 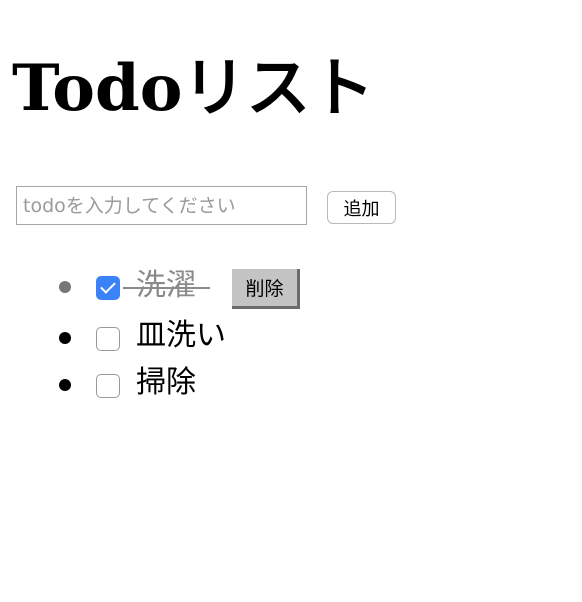 I want to click on todo-item: 掃除, so click(x=210, y=383).